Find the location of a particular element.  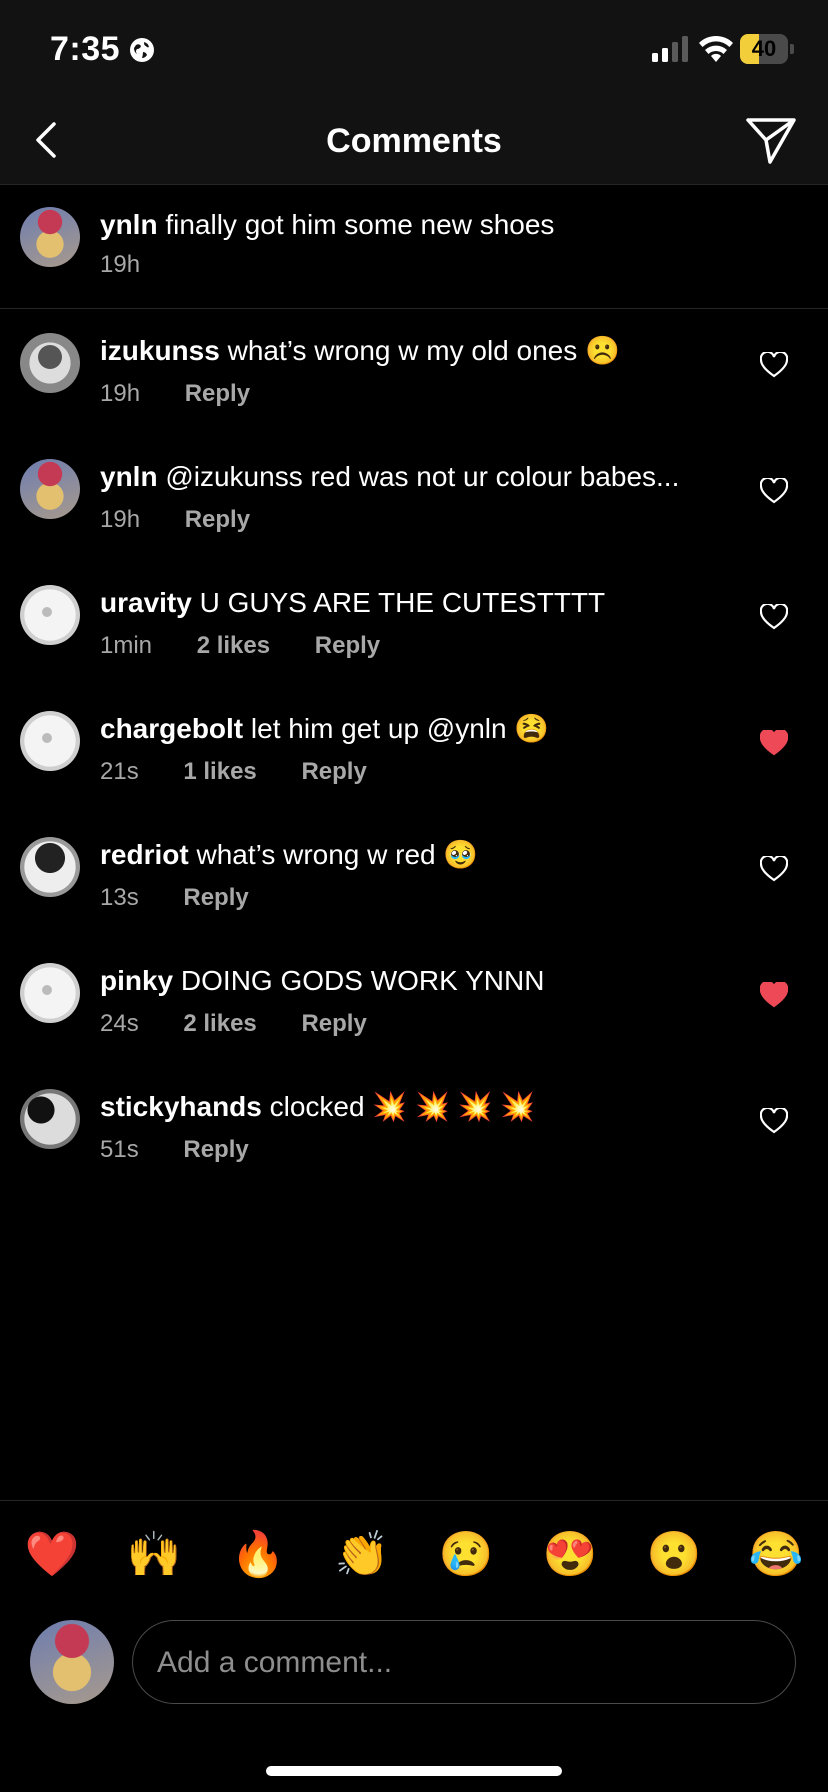

home-indicator is located at coordinates (414, 1771).